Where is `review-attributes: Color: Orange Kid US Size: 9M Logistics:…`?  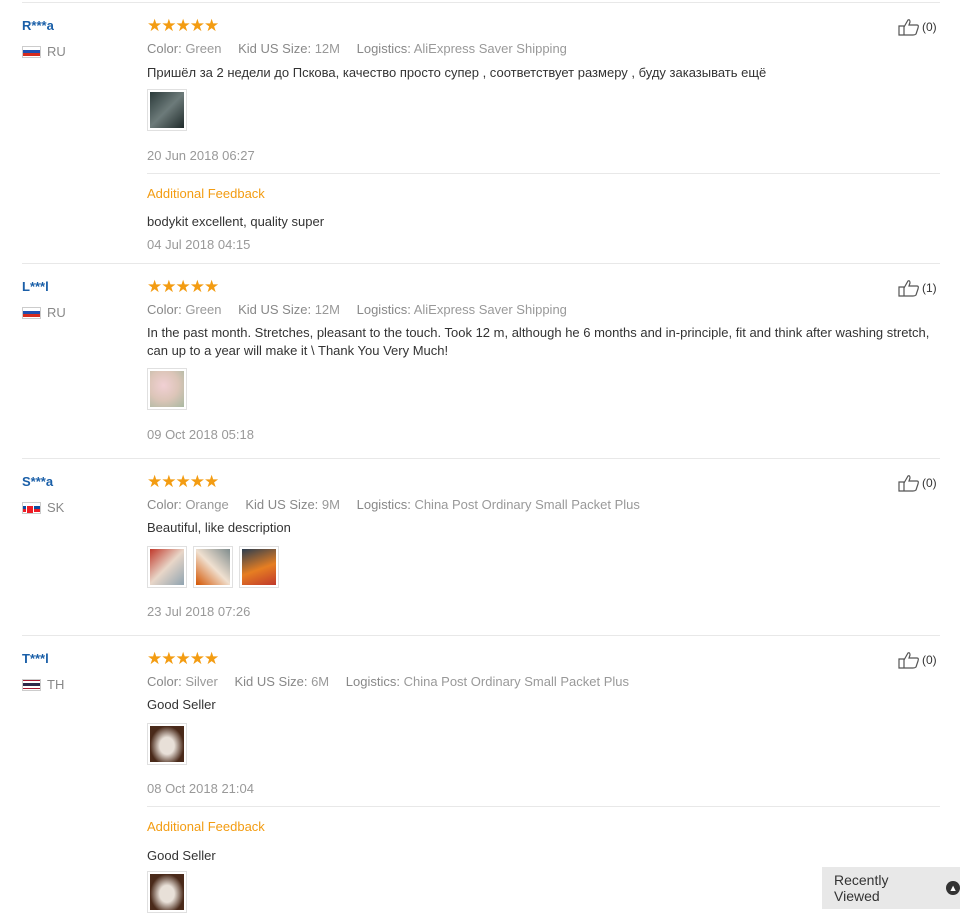
review-attributes: Color: Orange Kid US Size: 9M Logistics:… is located at coordinates (393, 504).